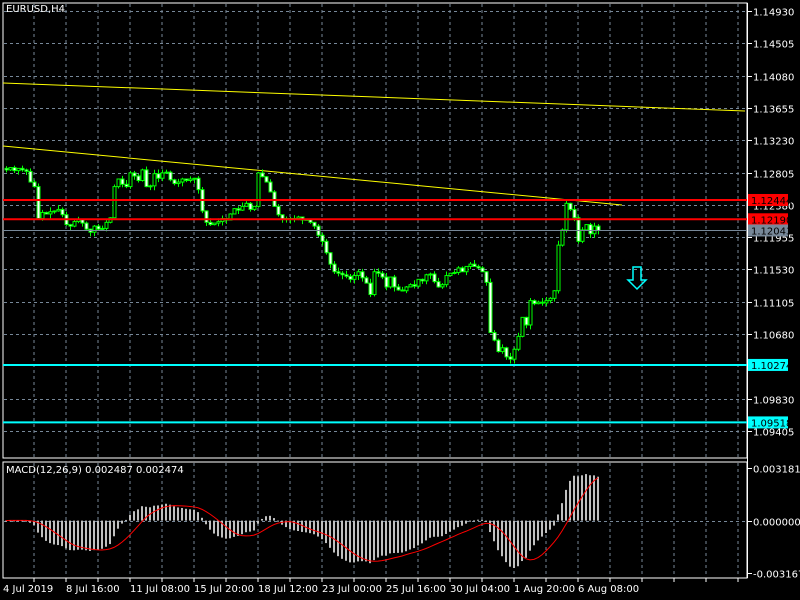  I want to click on price-label: 1.14080, so click(773, 78).